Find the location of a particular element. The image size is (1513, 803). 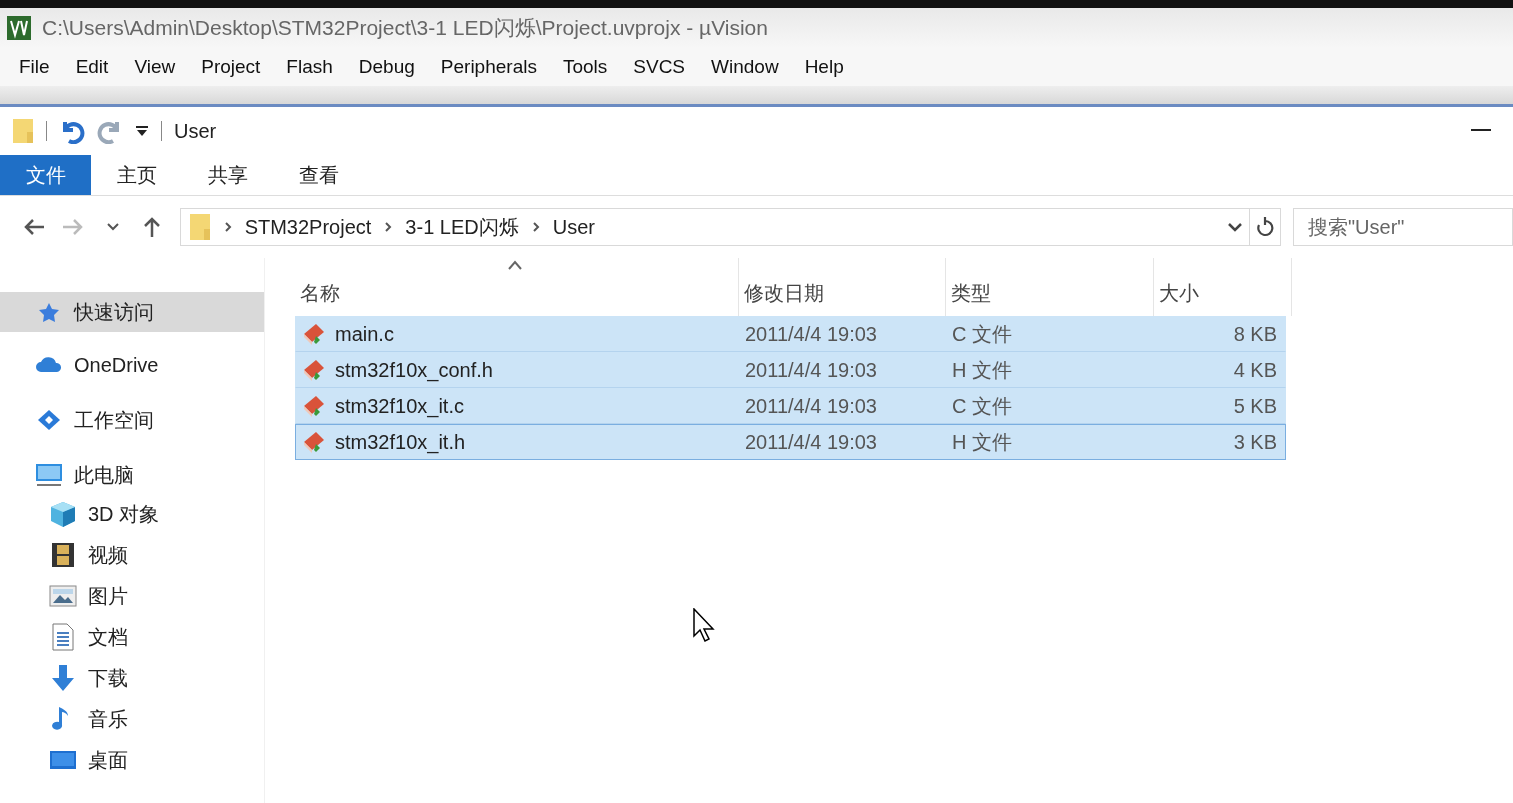

nav-item: 3D 对象 is located at coordinates (132, 514).